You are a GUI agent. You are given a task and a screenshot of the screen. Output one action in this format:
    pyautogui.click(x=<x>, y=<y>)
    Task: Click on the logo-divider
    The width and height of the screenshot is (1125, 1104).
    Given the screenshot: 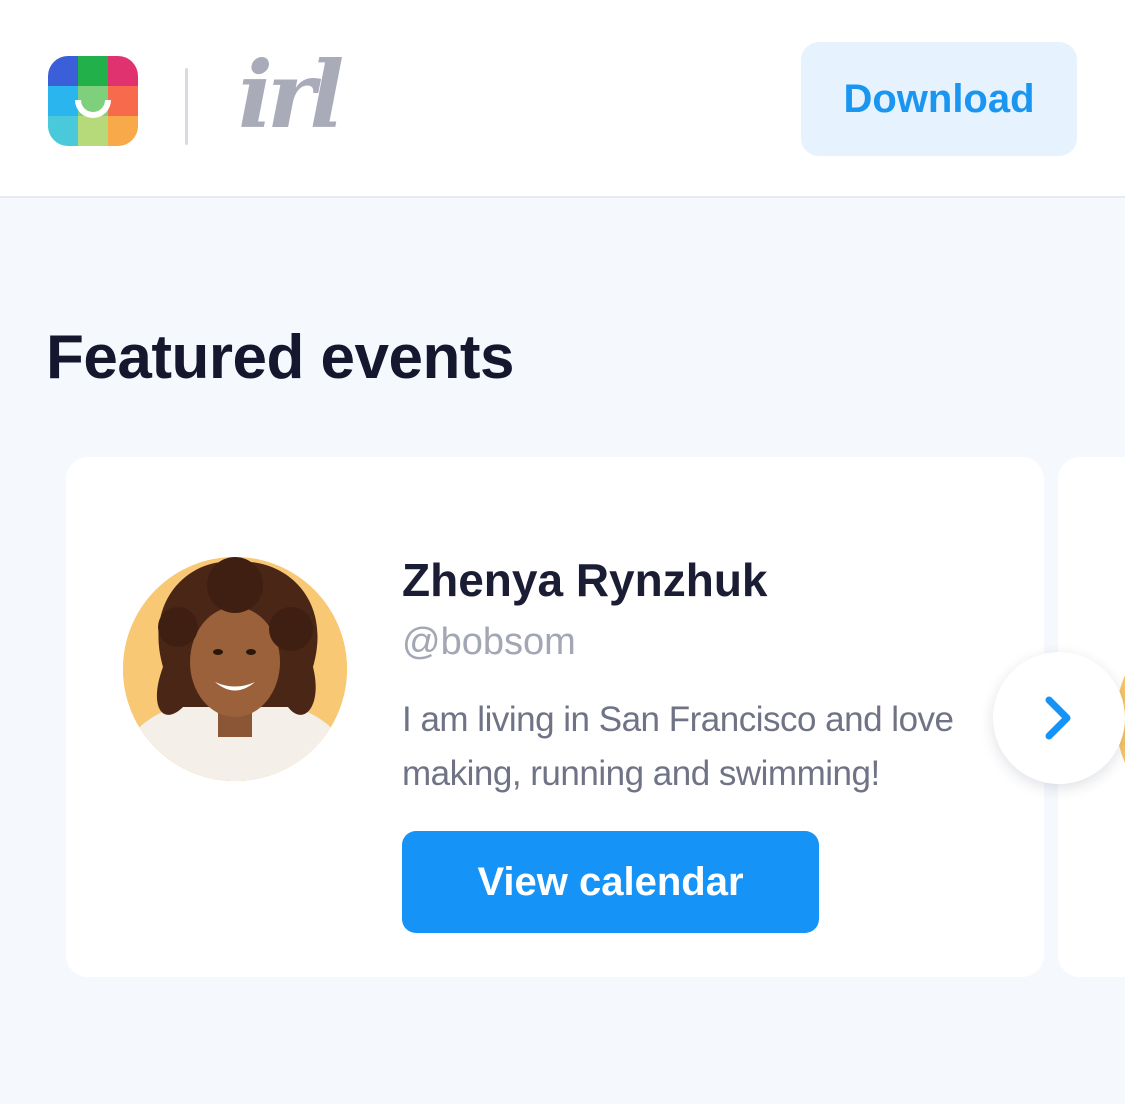 What is the action you would take?
    pyautogui.click(x=186, y=106)
    